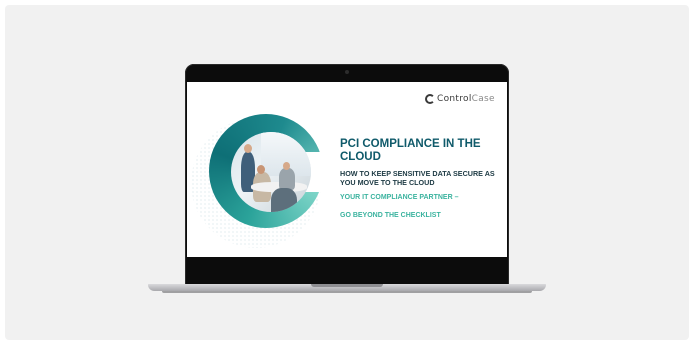 The width and height of the screenshot is (694, 345). What do you see at coordinates (410, 150) in the screenshot?
I see `slide-title: PCI COMPLIANCE IN THE CLOUD` at bounding box center [410, 150].